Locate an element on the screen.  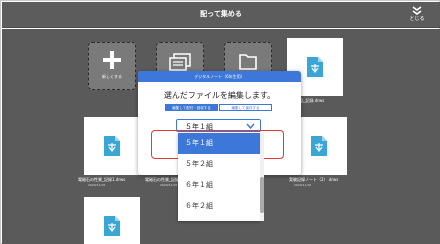
new-tile: 新しくする is located at coordinates (112, 66).